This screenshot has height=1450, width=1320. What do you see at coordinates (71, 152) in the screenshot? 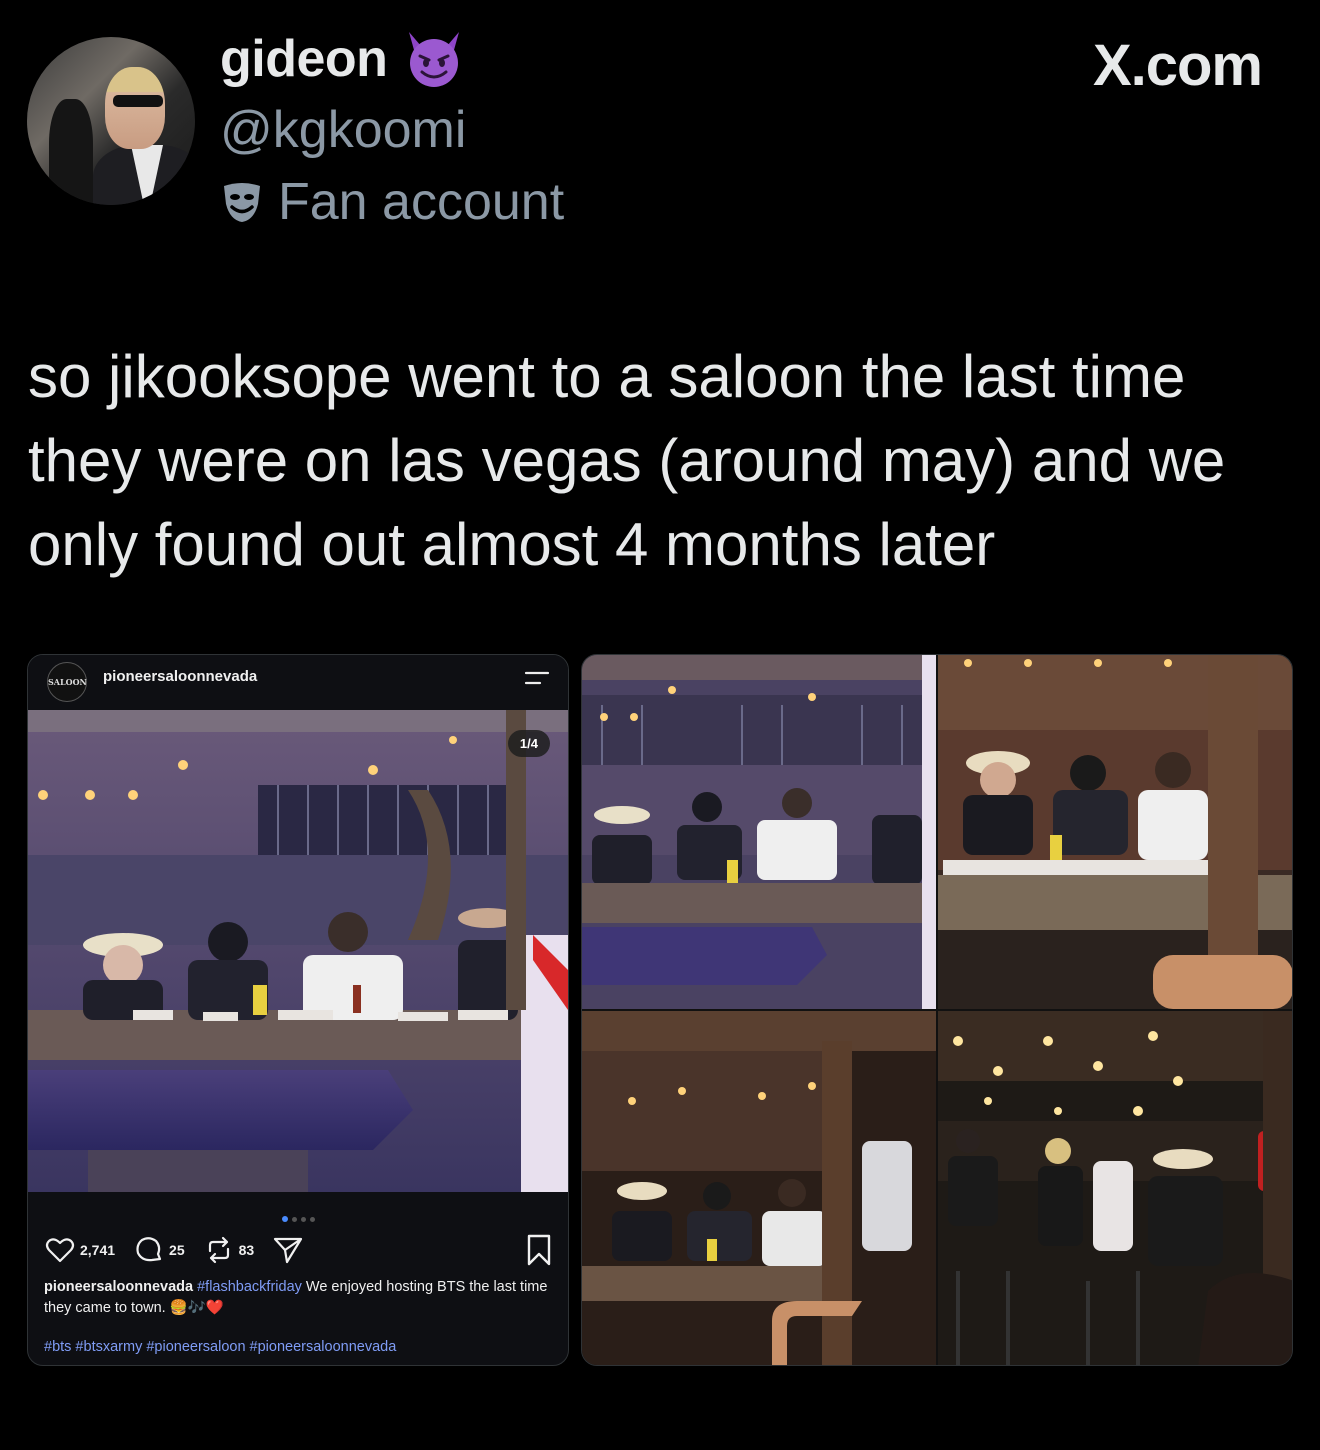
I see `avatar-background-figure` at bounding box center [71, 152].